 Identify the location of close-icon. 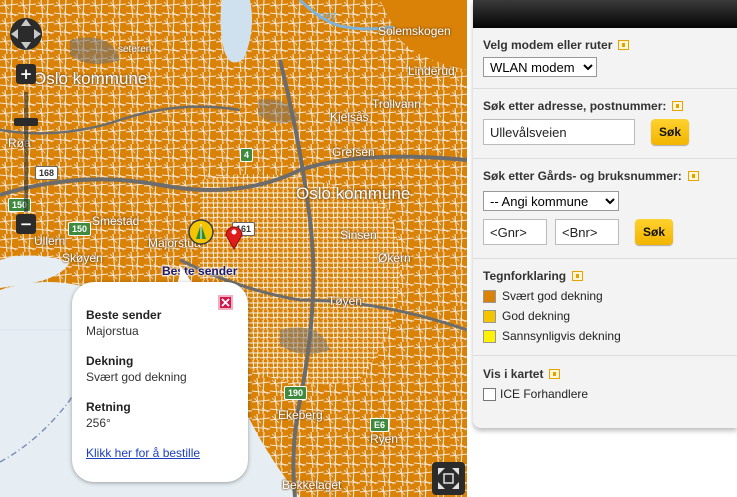
(225, 302).